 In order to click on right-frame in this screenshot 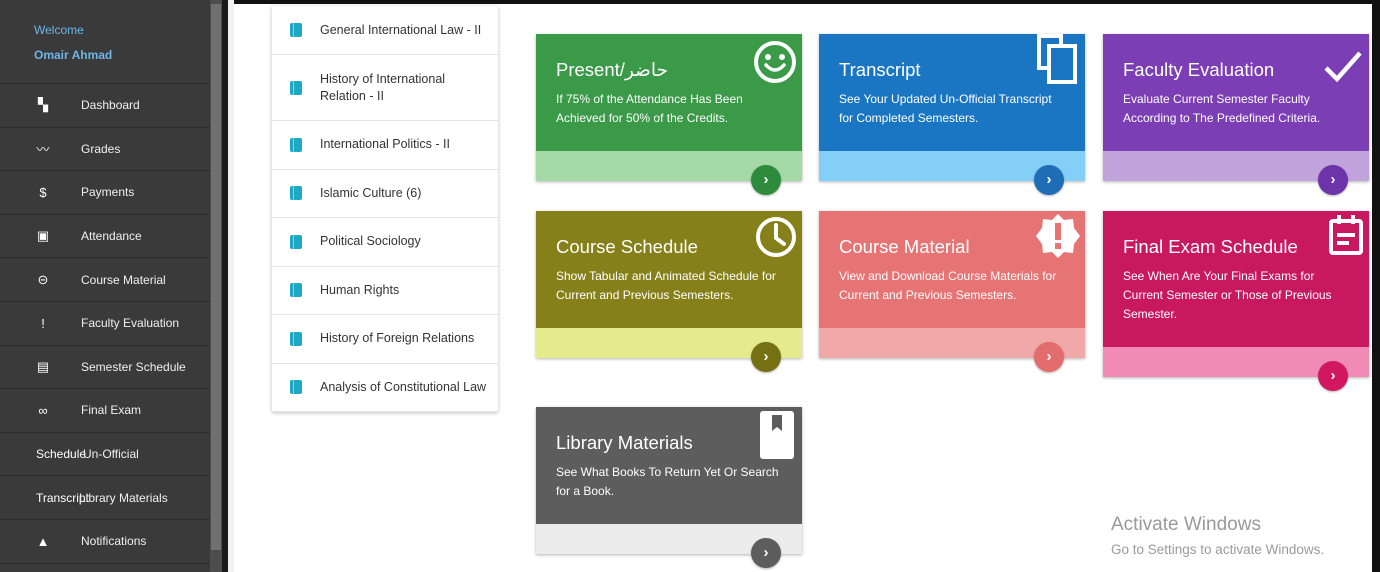, I will do `click(1376, 286)`.